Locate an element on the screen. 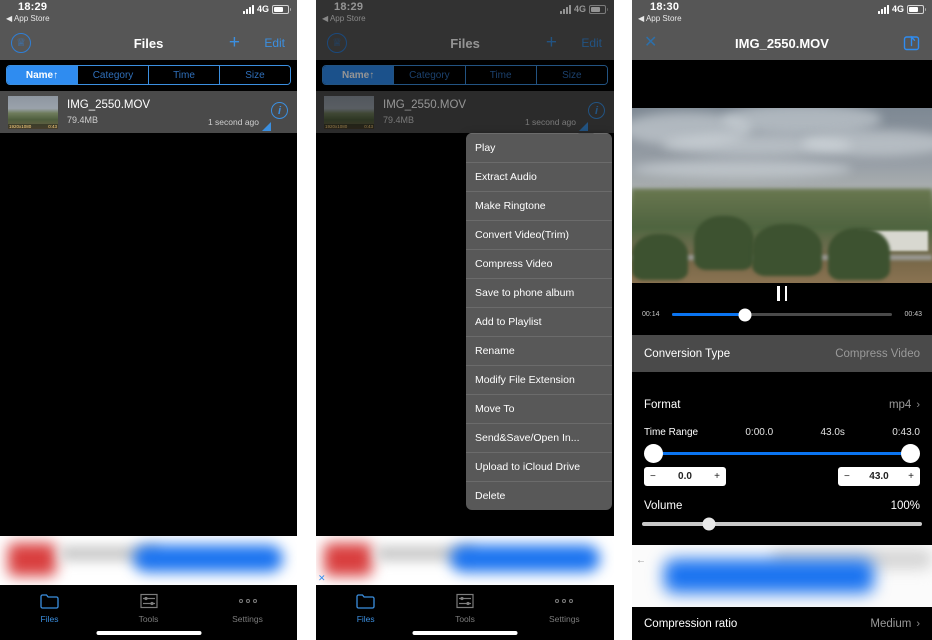 The image size is (932, 640). video-progress-knob is located at coordinates (745, 314).